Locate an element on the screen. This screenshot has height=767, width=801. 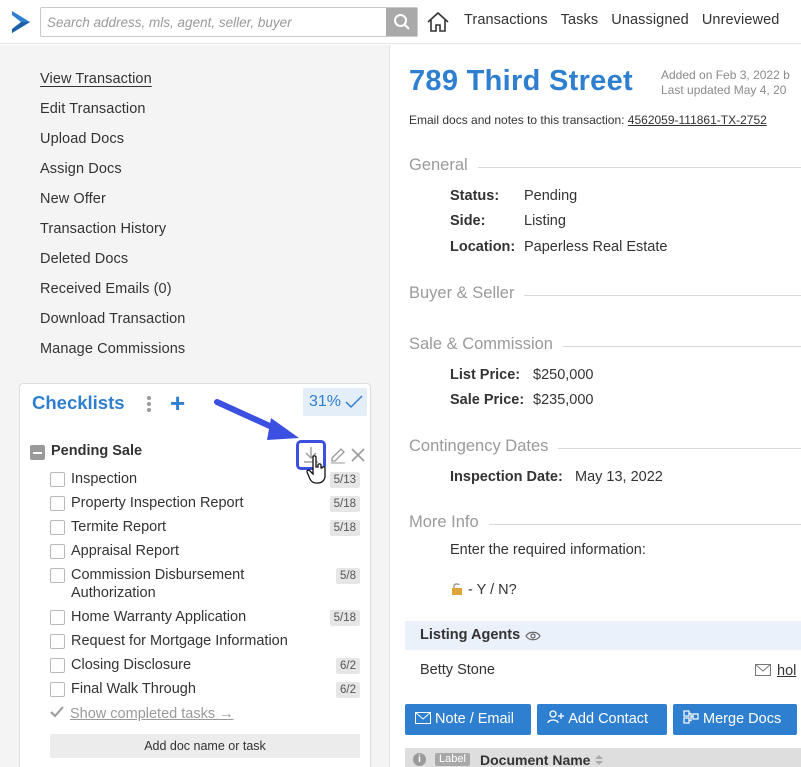
add-checklist-button: + is located at coordinates (177, 403).